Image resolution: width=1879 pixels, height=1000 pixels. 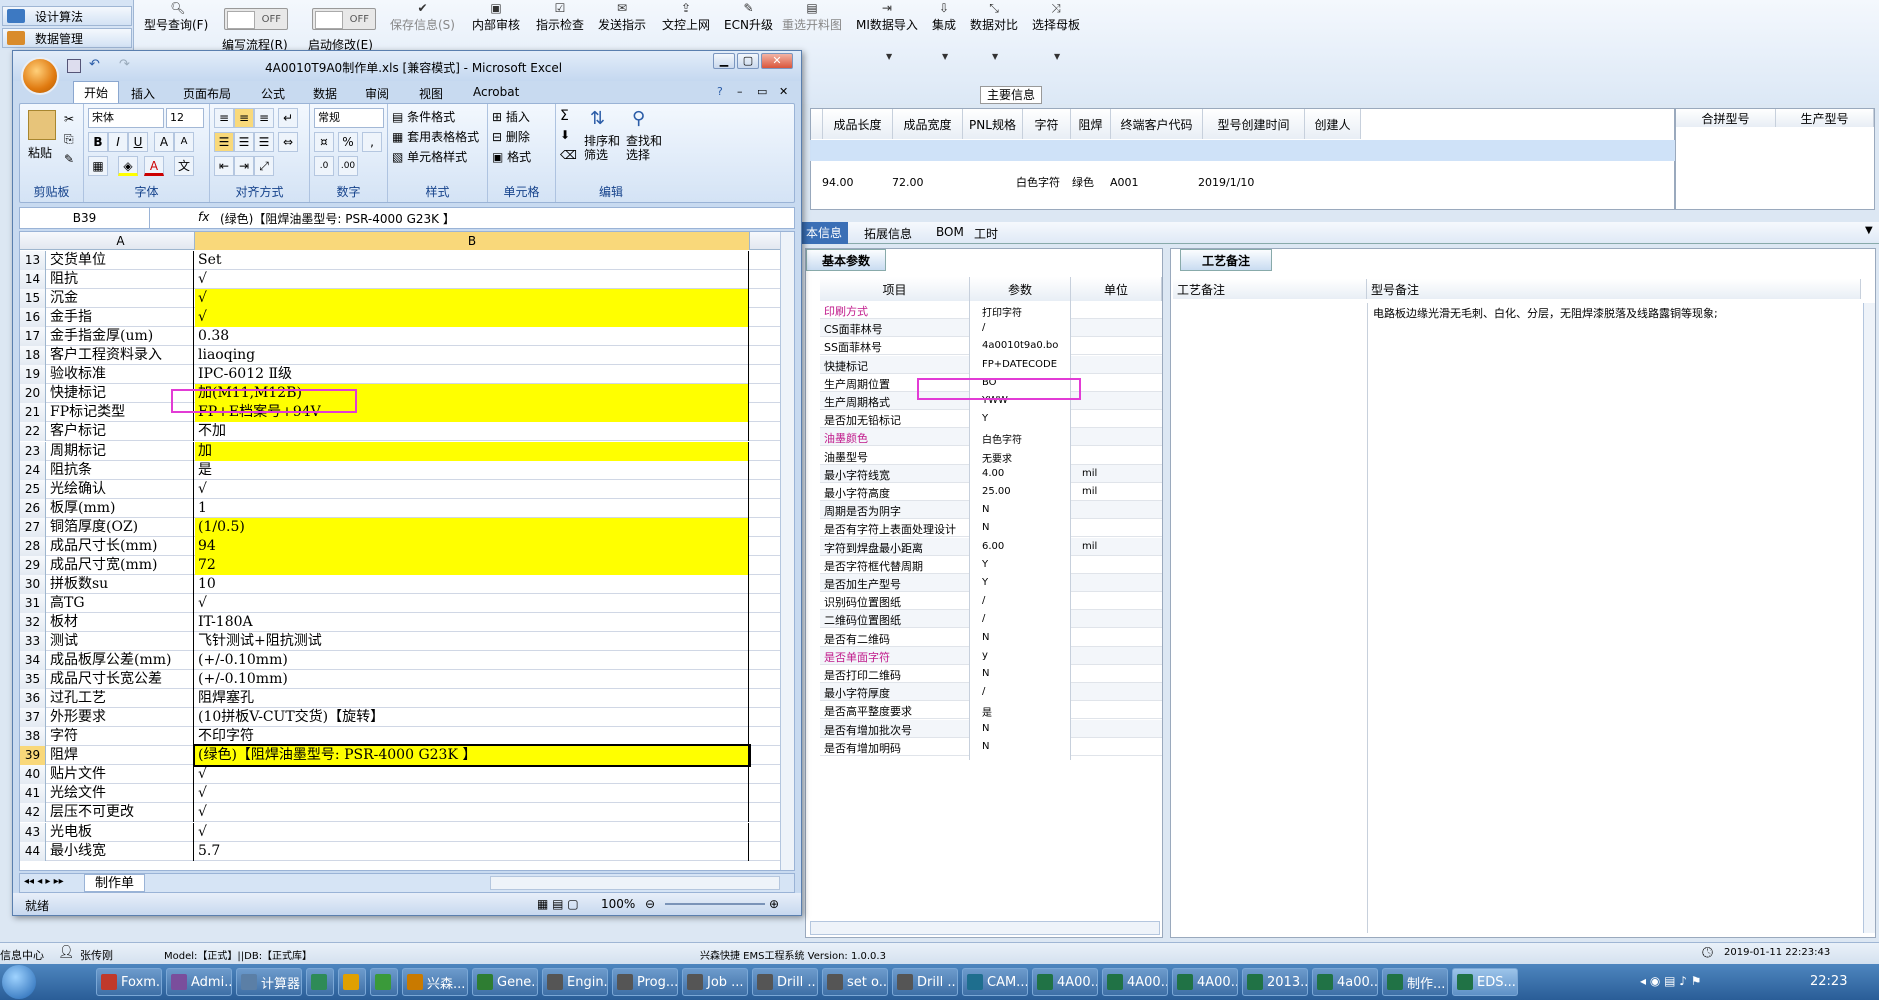 I want to click on font-size-combo: 12, so click(x=185, y=118).